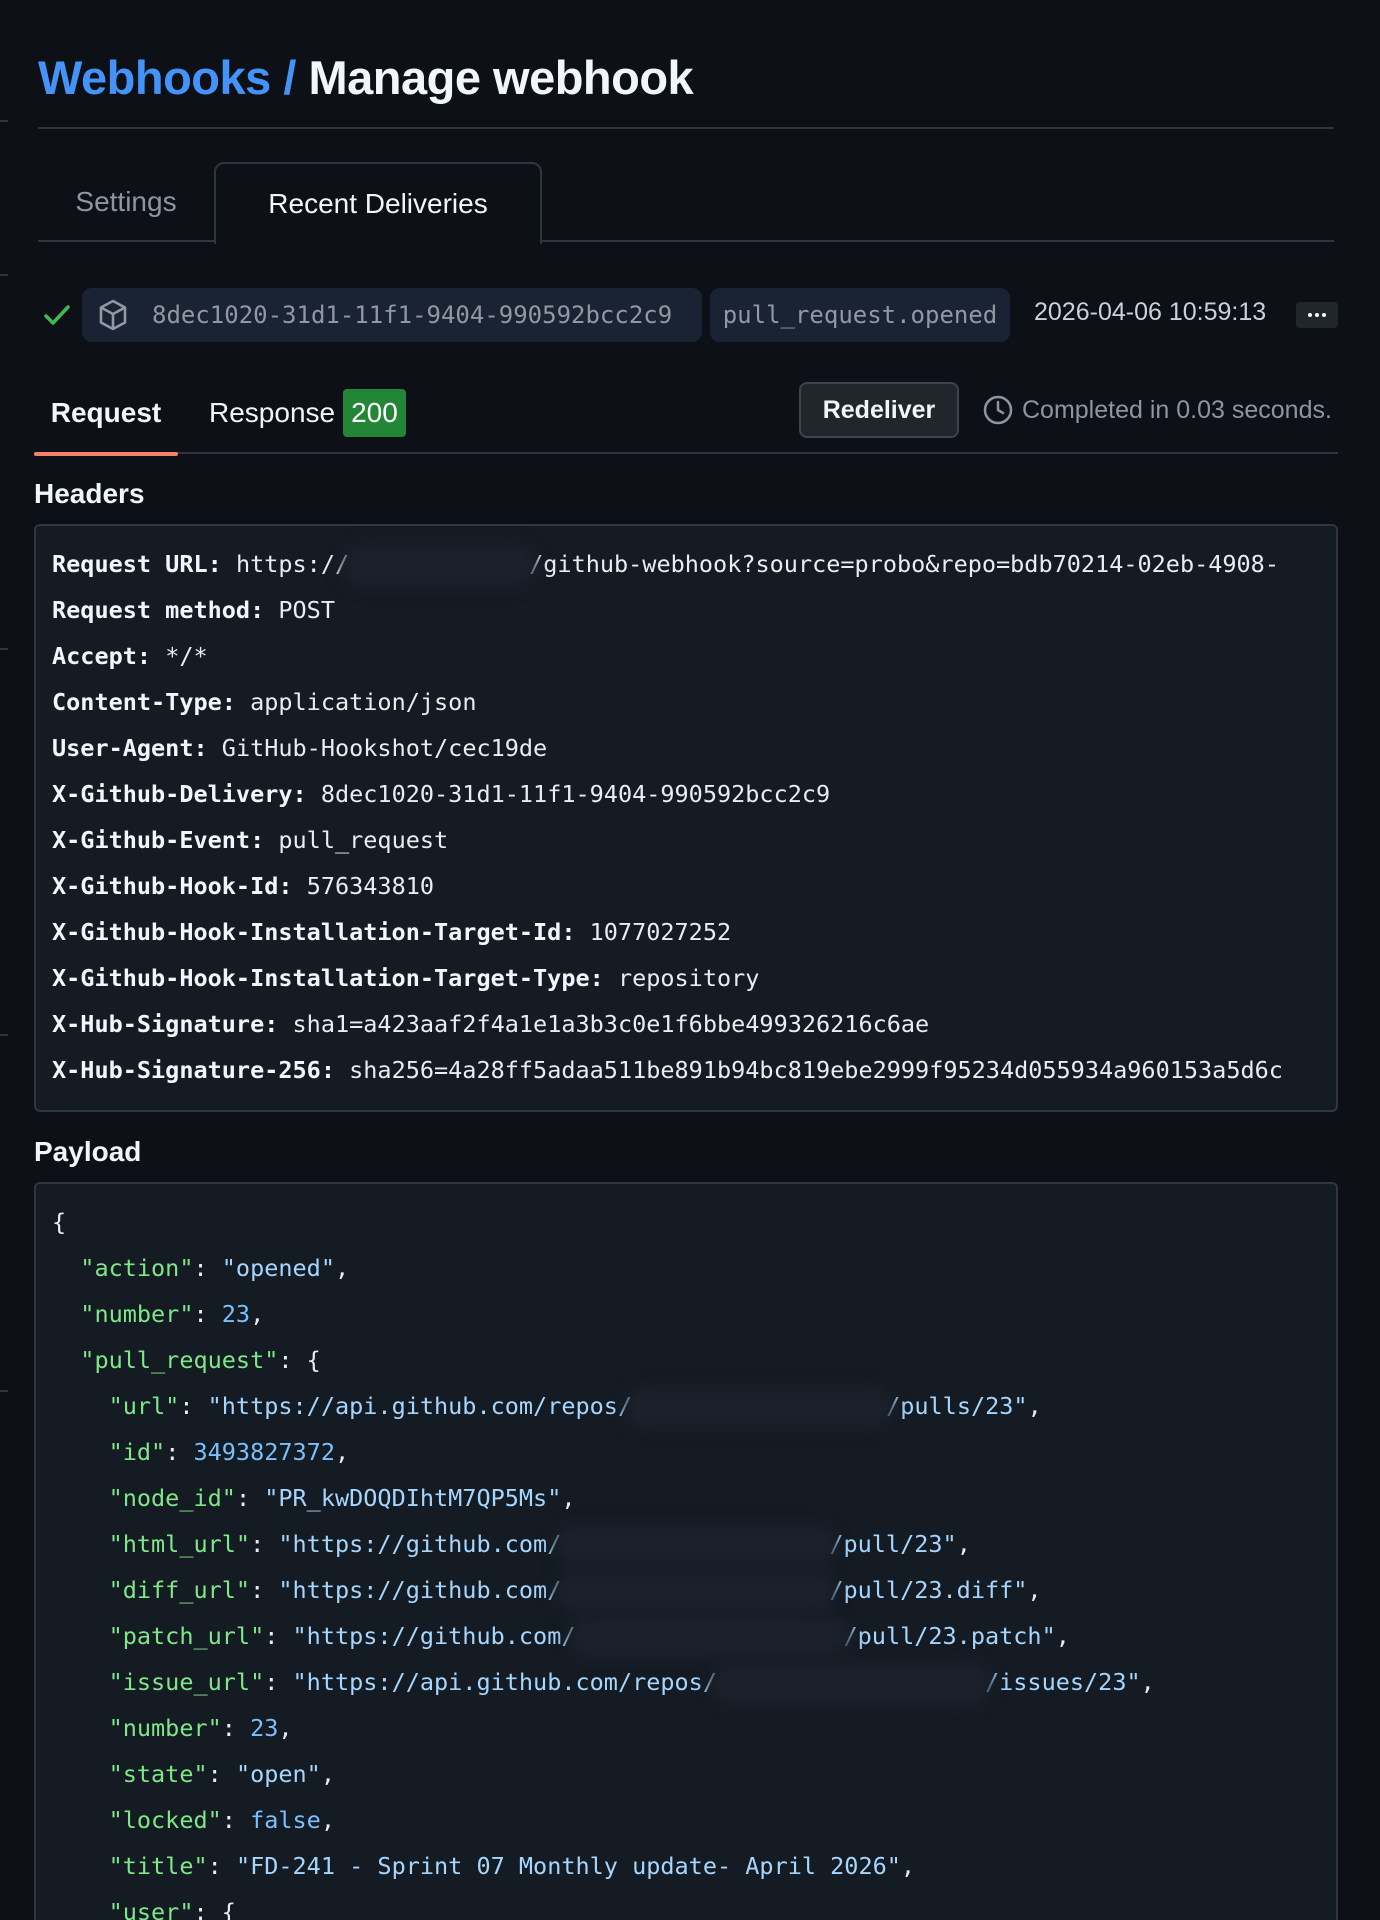 Image resolution: width=1380 pixels, height=1920 pixels. What do you see at coordinates (154, 77) in the screenshot?
I see `breadcrumb-webhooks-link: Webhooks` at bounding box center [154, 77].